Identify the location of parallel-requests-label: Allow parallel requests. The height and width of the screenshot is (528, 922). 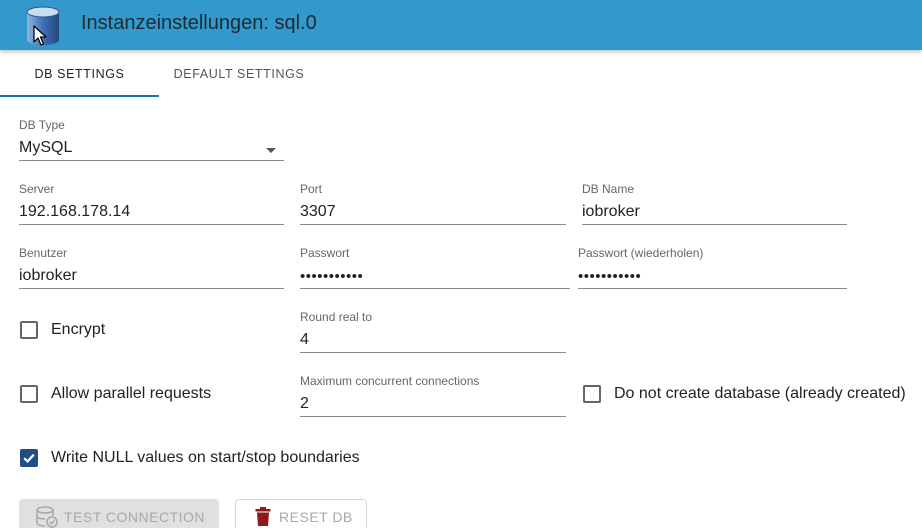
(131, 393).